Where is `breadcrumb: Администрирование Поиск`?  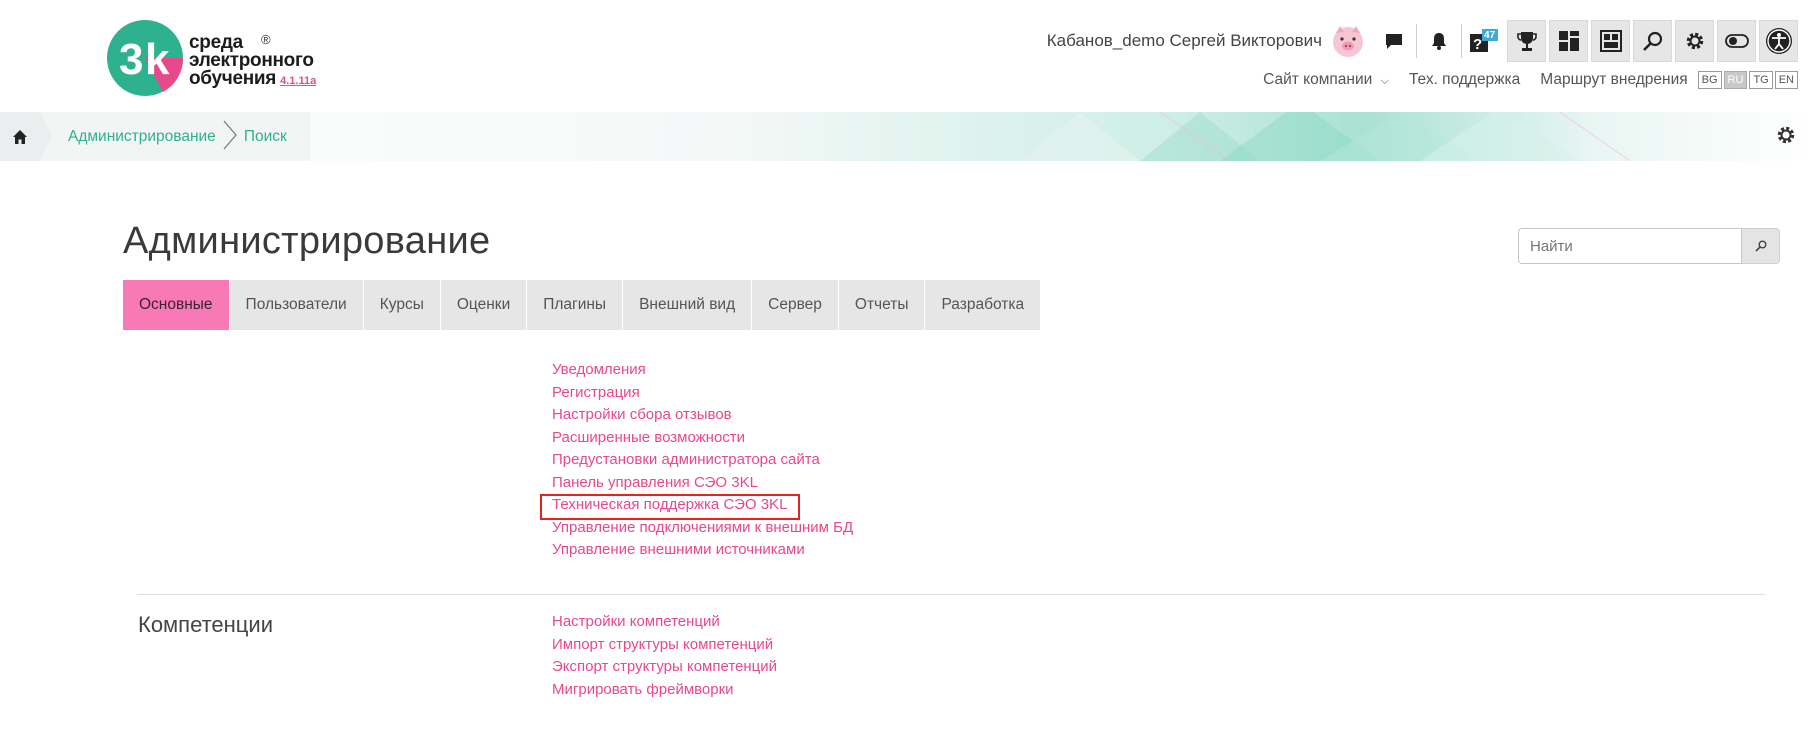 breadcrumb: Администрирование Поиск is located at coordinates (155, 136).